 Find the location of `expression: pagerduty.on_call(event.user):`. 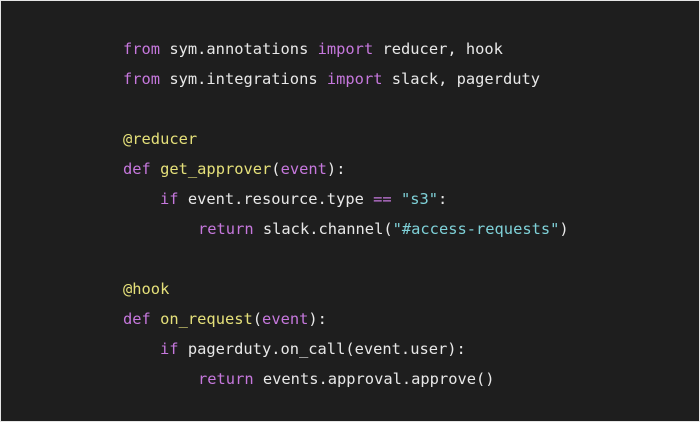

expression: pagerduty.on_call(event.user): is located at coordinates (322, 349).